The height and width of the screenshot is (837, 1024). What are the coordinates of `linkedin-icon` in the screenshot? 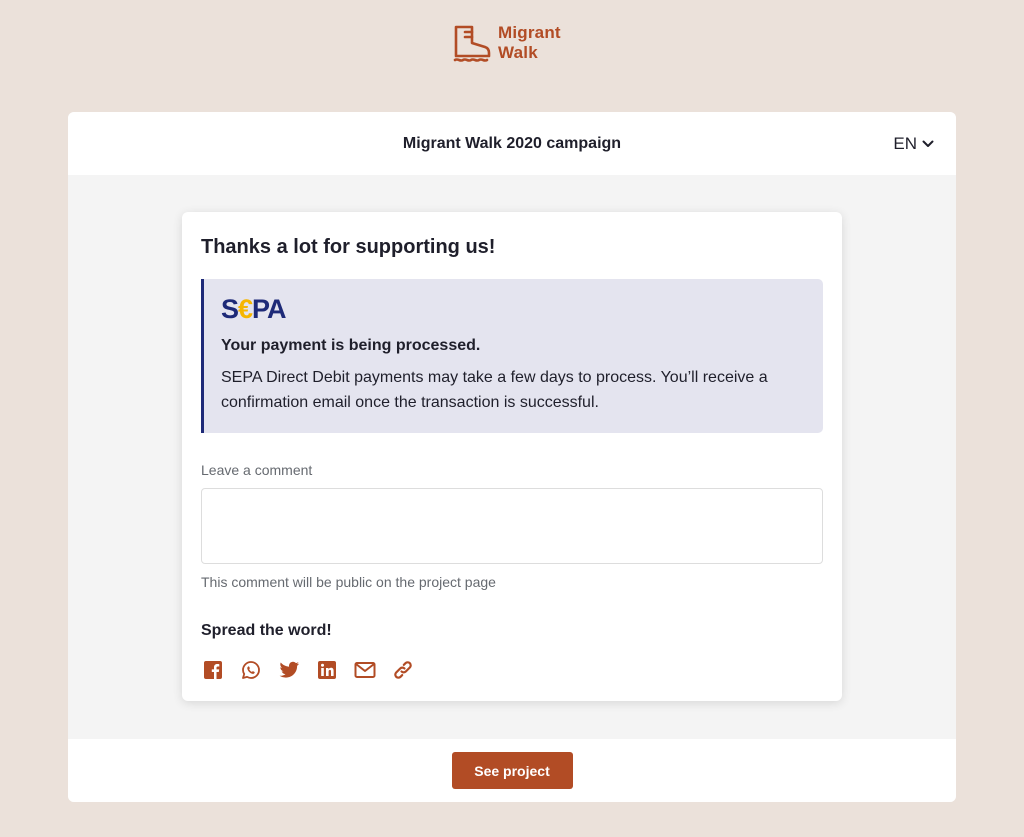 It's located at (327, 670).